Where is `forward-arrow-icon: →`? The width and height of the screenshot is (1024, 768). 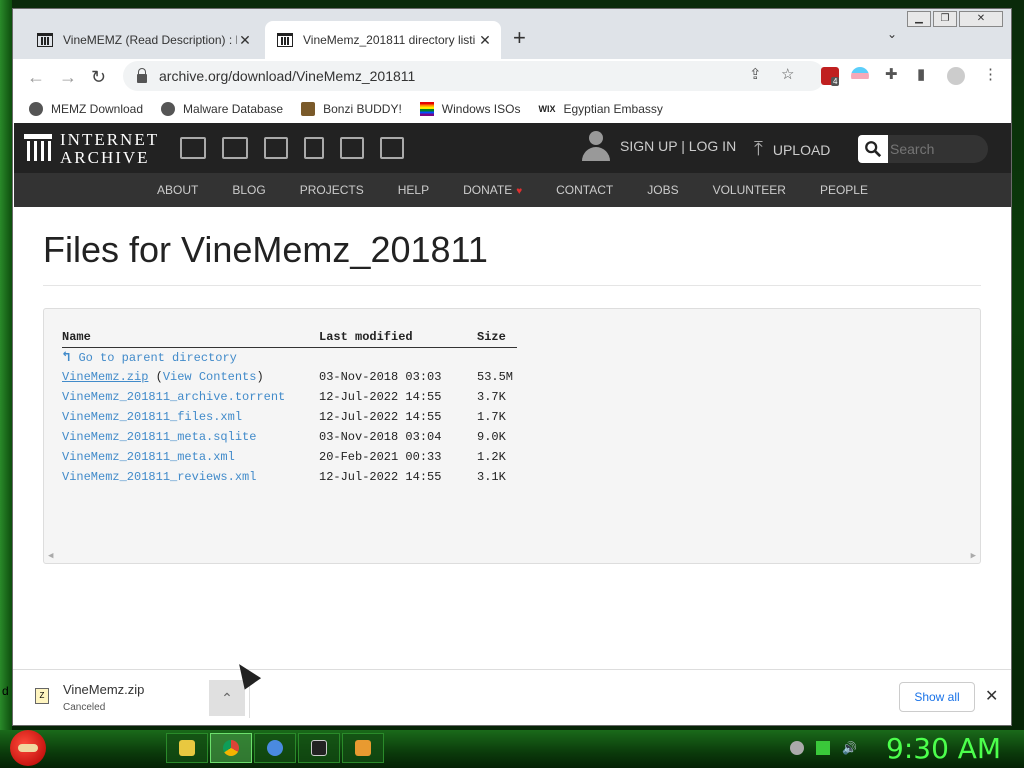
forward-arrow-icon: → is located at coordinates (68, 77).